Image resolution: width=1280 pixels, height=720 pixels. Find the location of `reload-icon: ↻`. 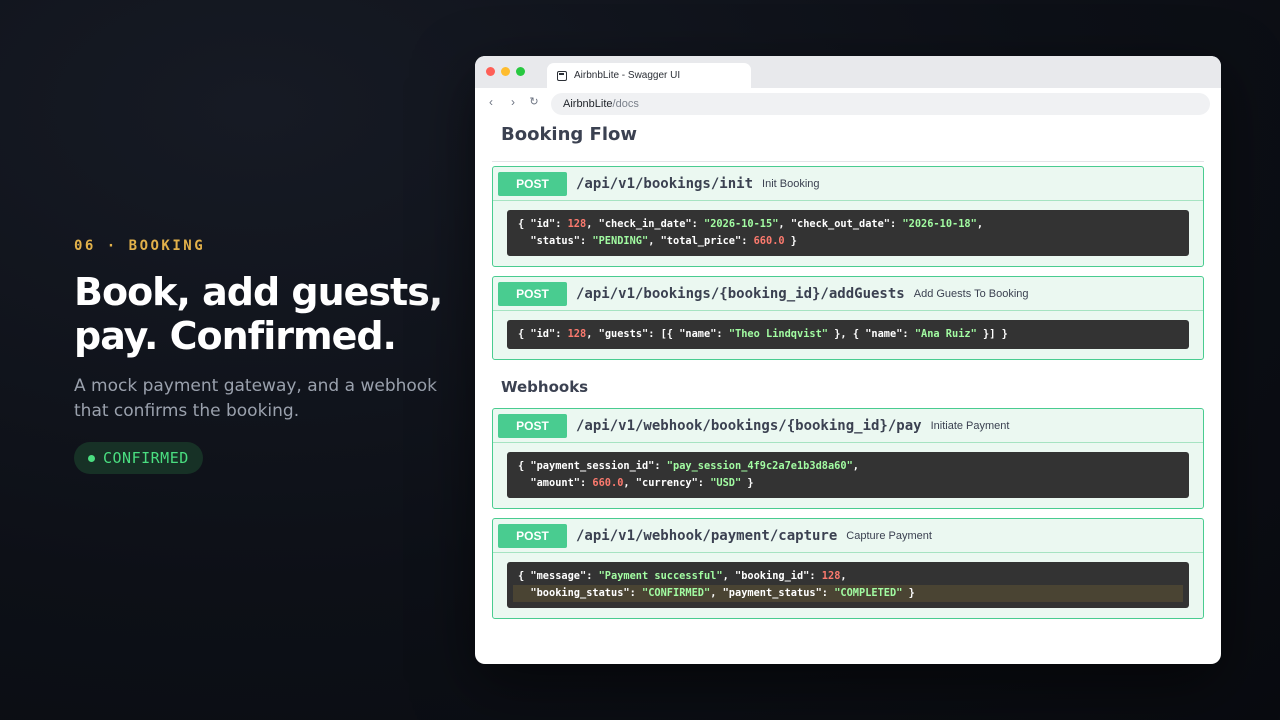

reload-icon: ↻ is located at coordinates (534, 102).